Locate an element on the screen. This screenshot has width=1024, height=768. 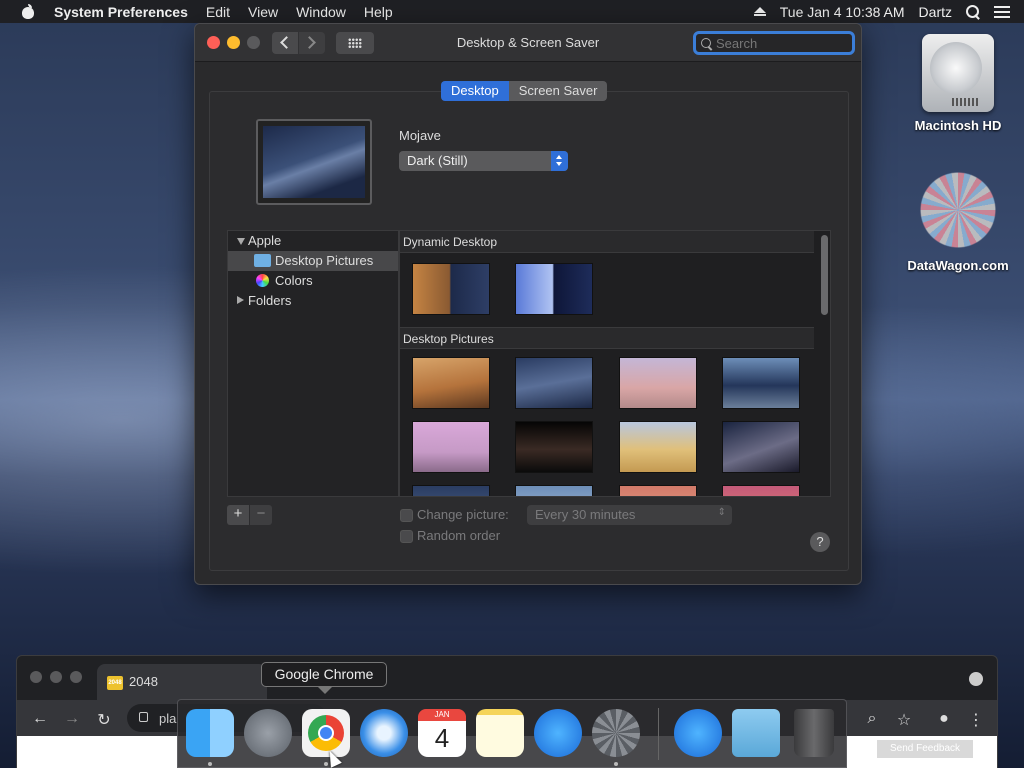
popup-arrows-icon: ⇕ is located at coordinates (721, 512).